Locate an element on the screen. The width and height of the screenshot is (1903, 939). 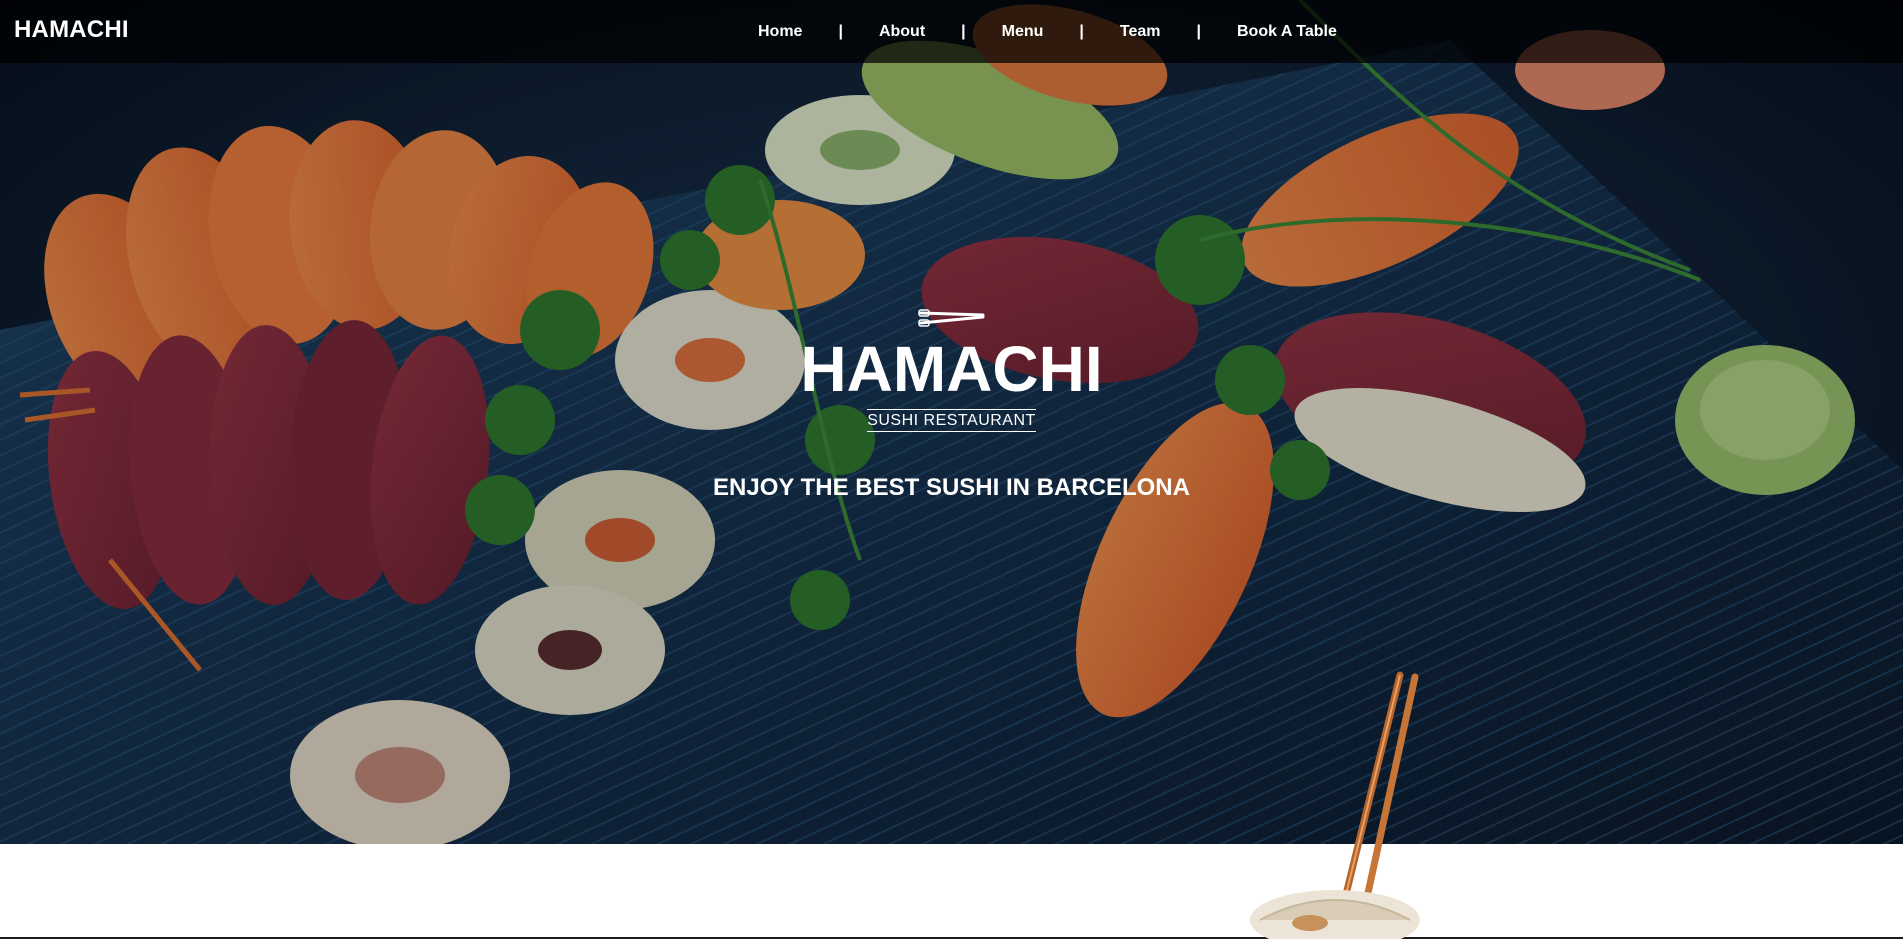
hero-tagline: ENJOY THE BEST SUSHI IN BARCELONA is located at coordinates (951, 487).